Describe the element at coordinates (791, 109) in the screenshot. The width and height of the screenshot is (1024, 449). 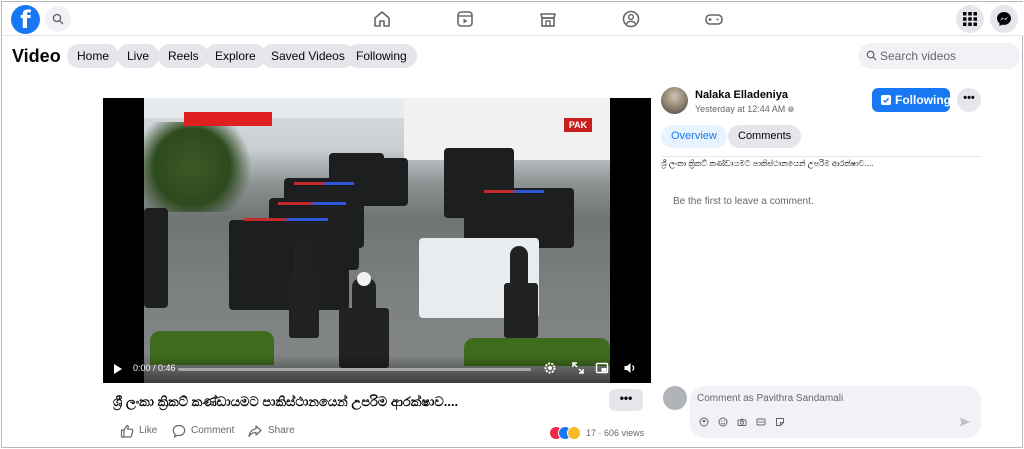
I see `globe-icon: 🌐︎` at that location.